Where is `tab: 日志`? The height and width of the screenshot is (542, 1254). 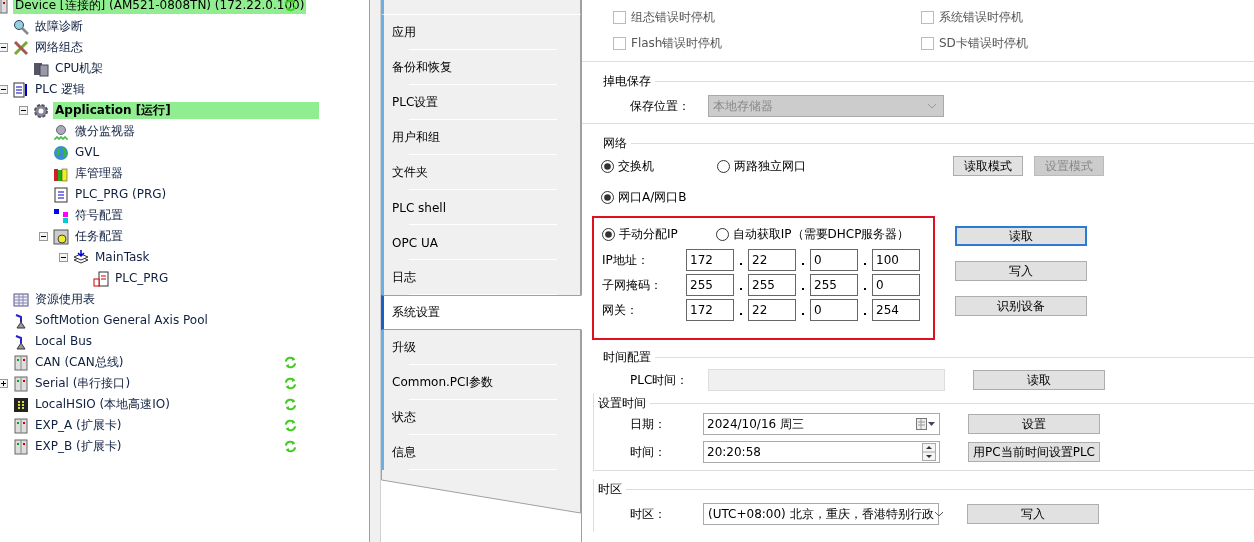
tab: 日志 is located at coordinates (481, 277).